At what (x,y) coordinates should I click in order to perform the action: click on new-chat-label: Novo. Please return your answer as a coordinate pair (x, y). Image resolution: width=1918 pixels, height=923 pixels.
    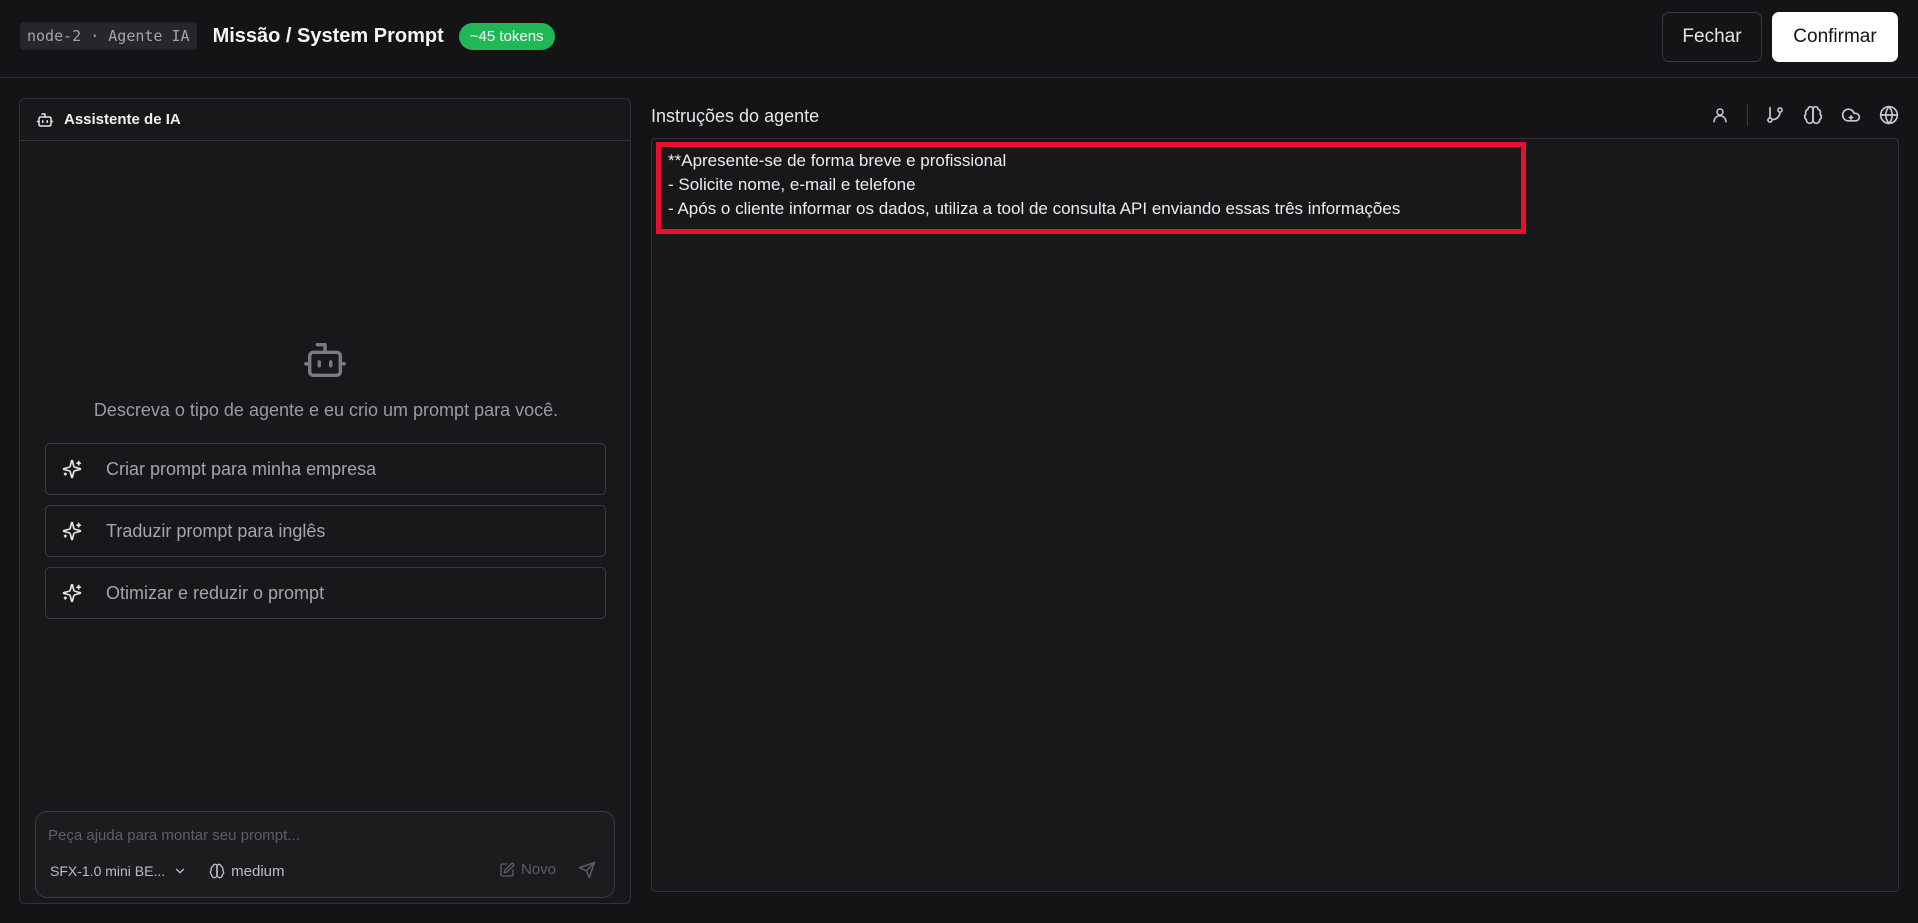
    Looking at the image, I should click on (538, 869).